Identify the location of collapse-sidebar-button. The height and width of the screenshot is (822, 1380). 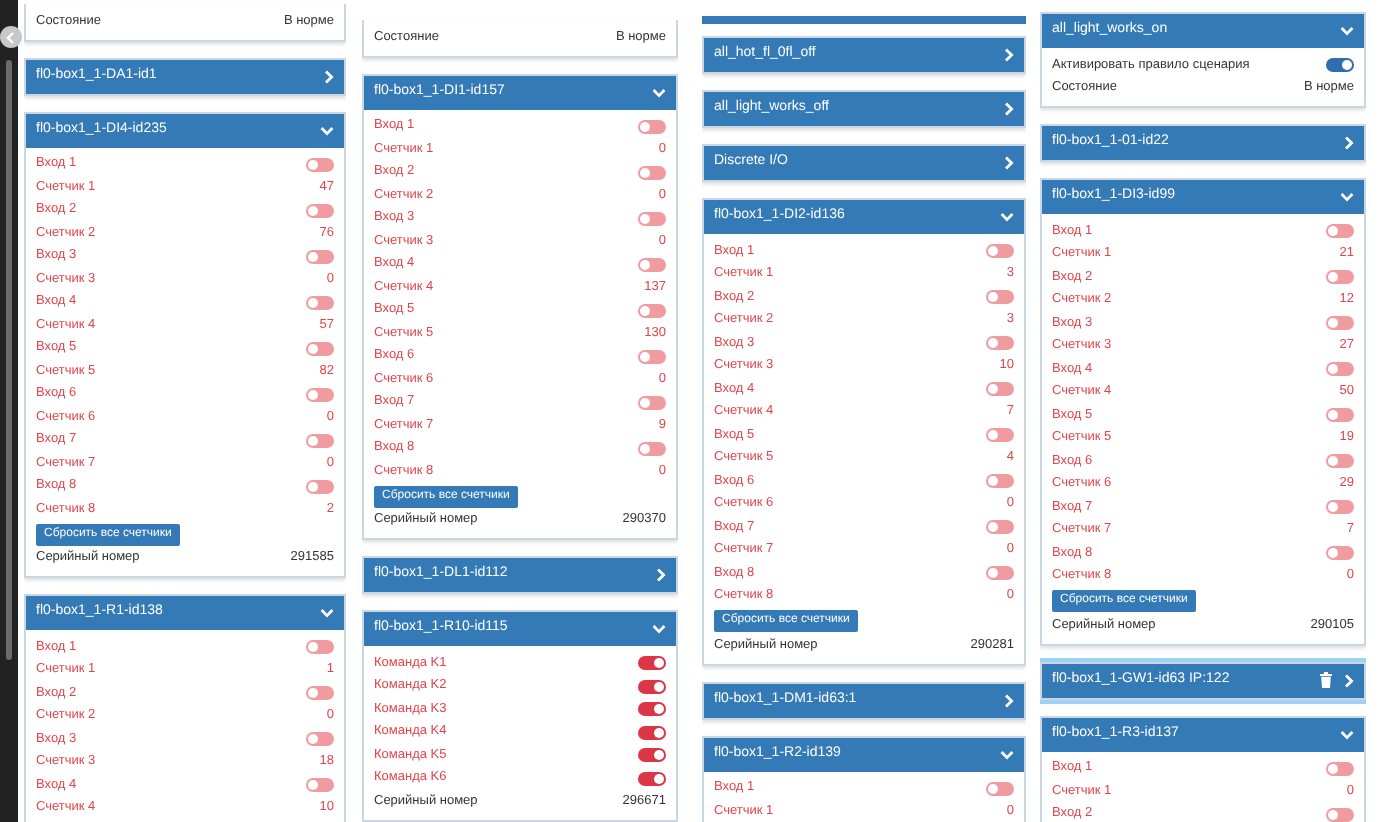
(11, 37).